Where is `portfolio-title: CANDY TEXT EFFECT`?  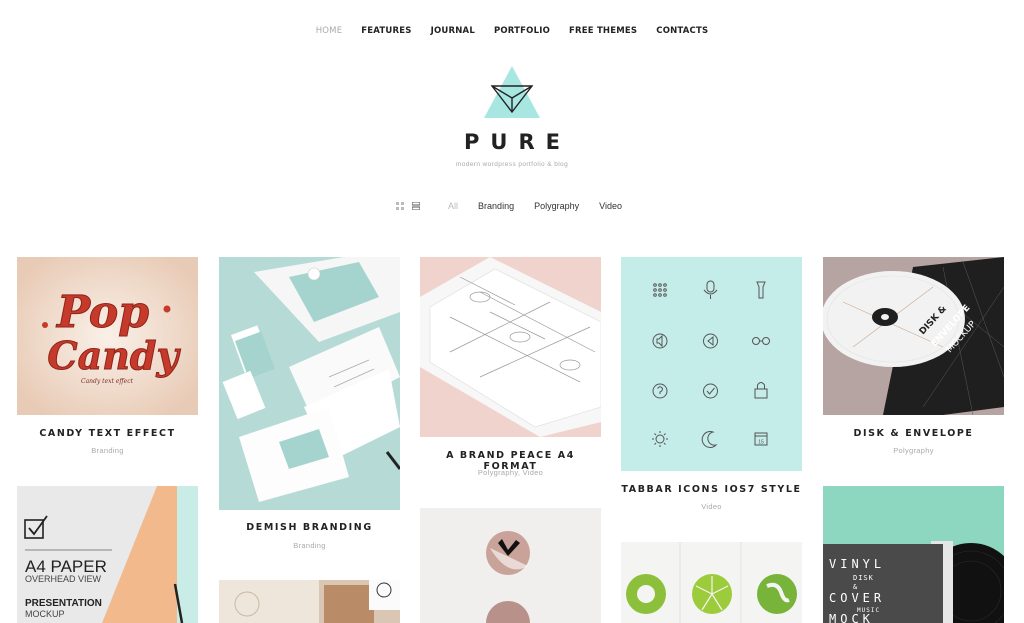 portfolio-title: CANDY TEXT EFFECT is located at coordinates (107, 433).